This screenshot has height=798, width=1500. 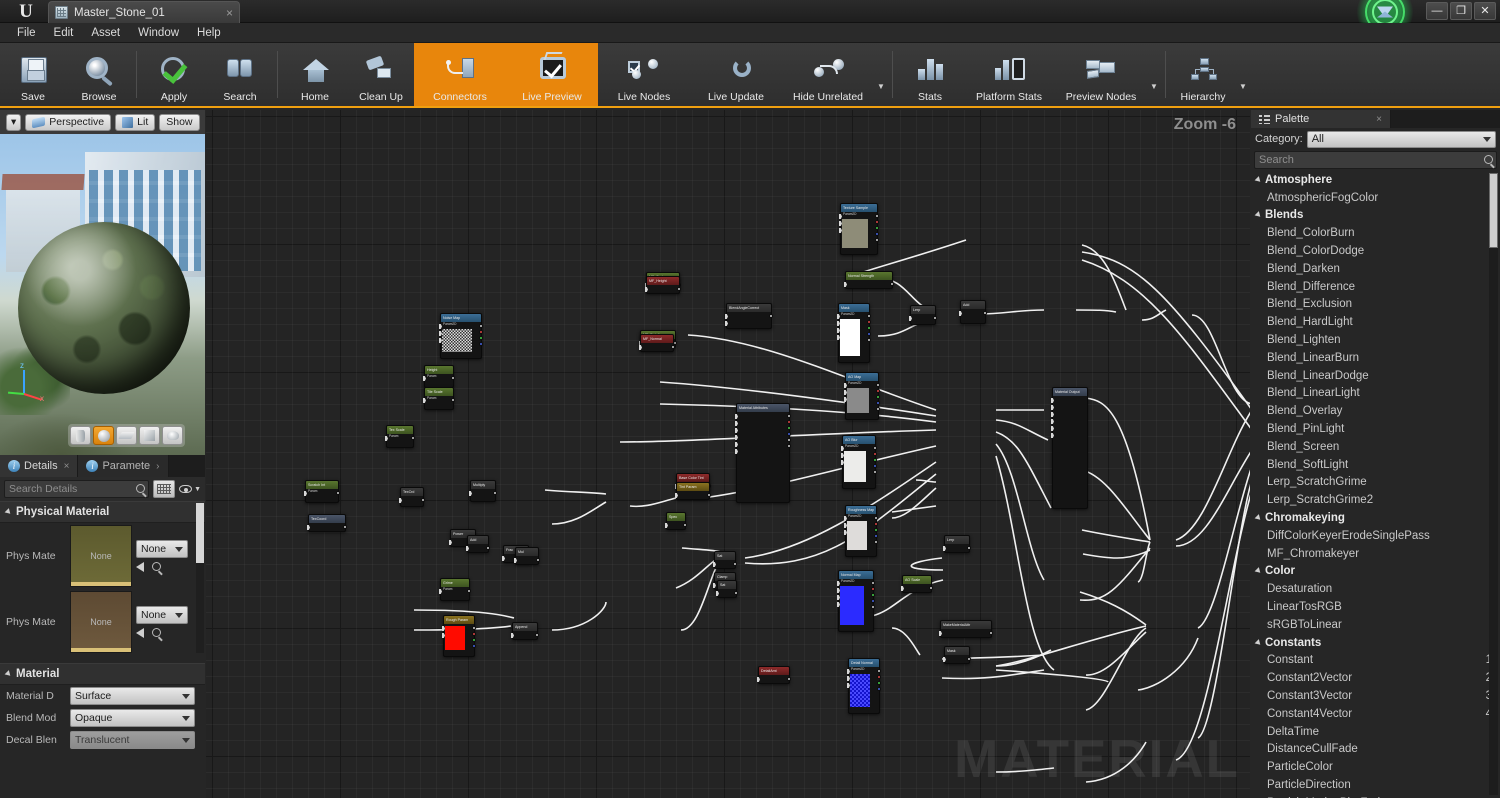 I want to click on graph-node: Grime Param, so click(x=455, y=589).